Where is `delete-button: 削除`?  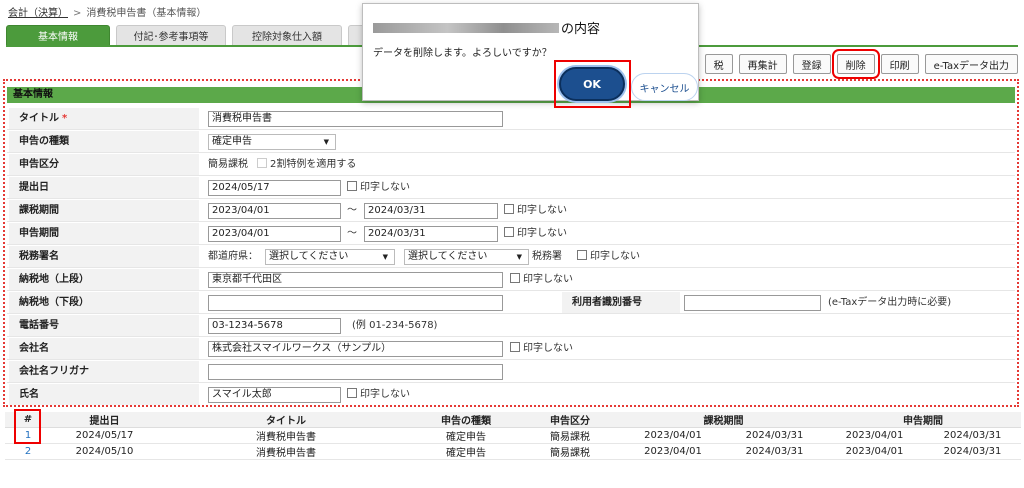 delete-button: 削除 is located at coordinates (855, 64).